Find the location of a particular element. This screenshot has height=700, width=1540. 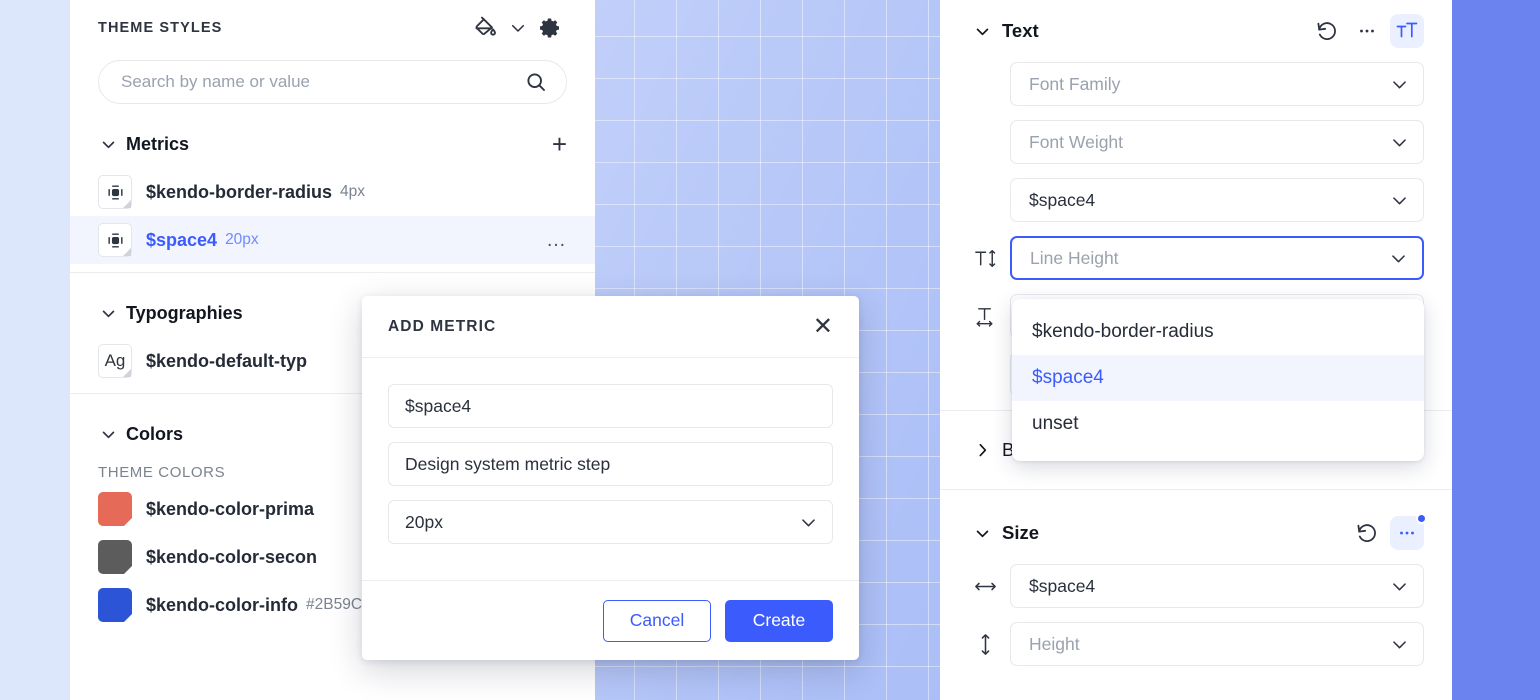

field-width: $space4 is located at coordinates (1196, 586).